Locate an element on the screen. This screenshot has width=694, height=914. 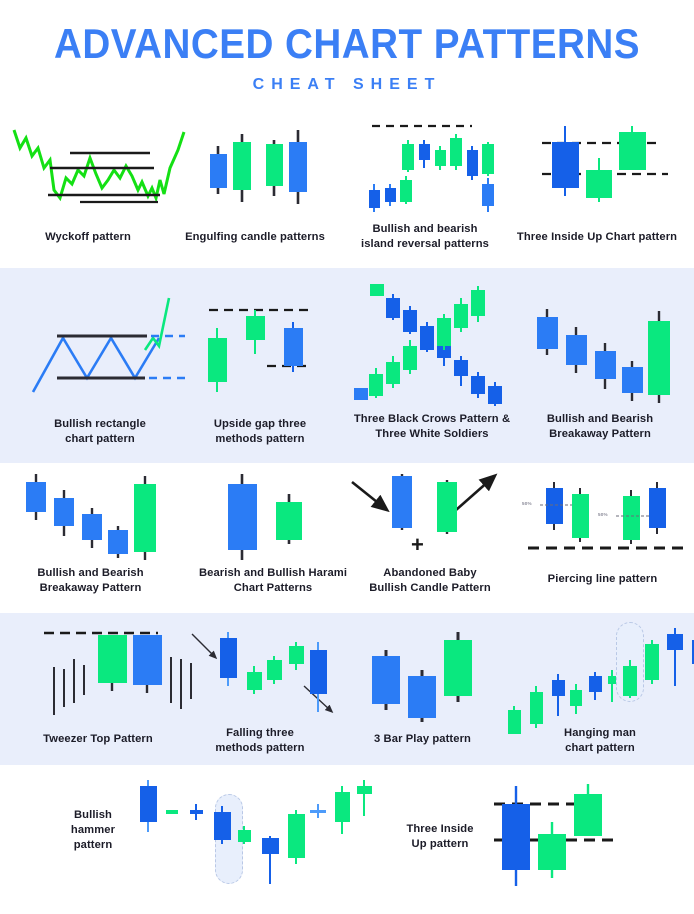
wyckoff-price-line is located at coordinates (99, 166).